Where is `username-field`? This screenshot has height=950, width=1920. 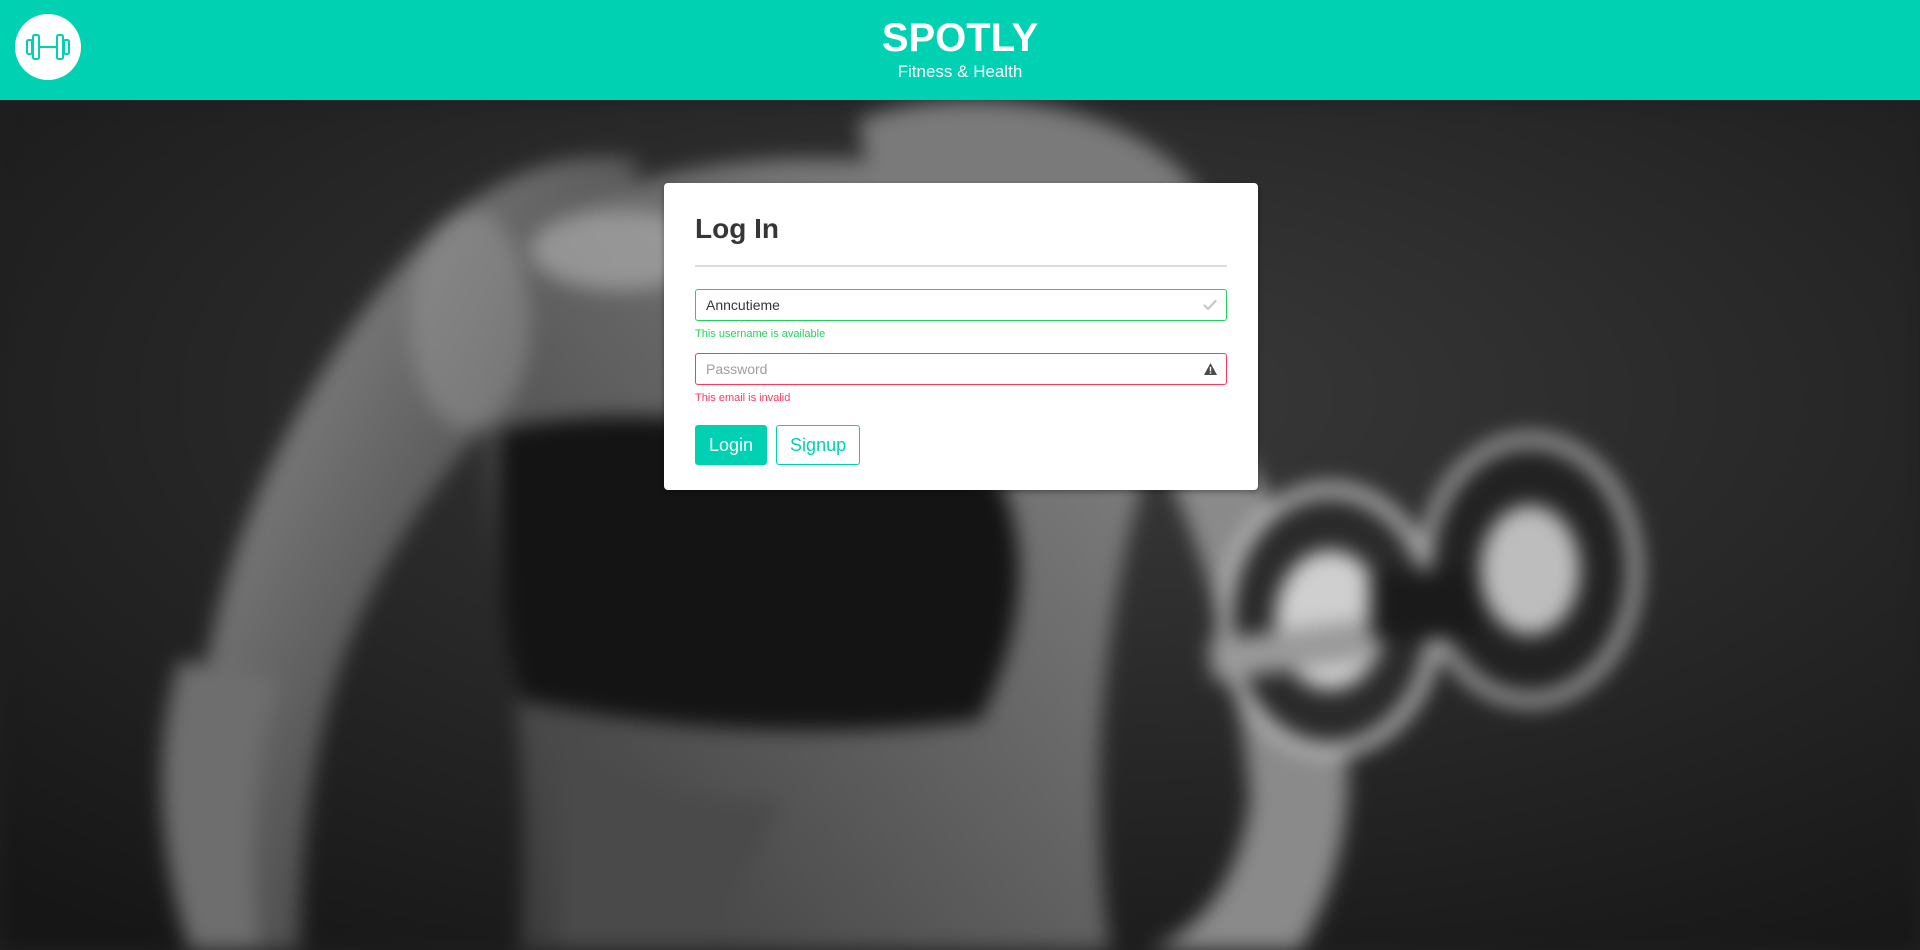 username-field is located at coordinates (961, 305).